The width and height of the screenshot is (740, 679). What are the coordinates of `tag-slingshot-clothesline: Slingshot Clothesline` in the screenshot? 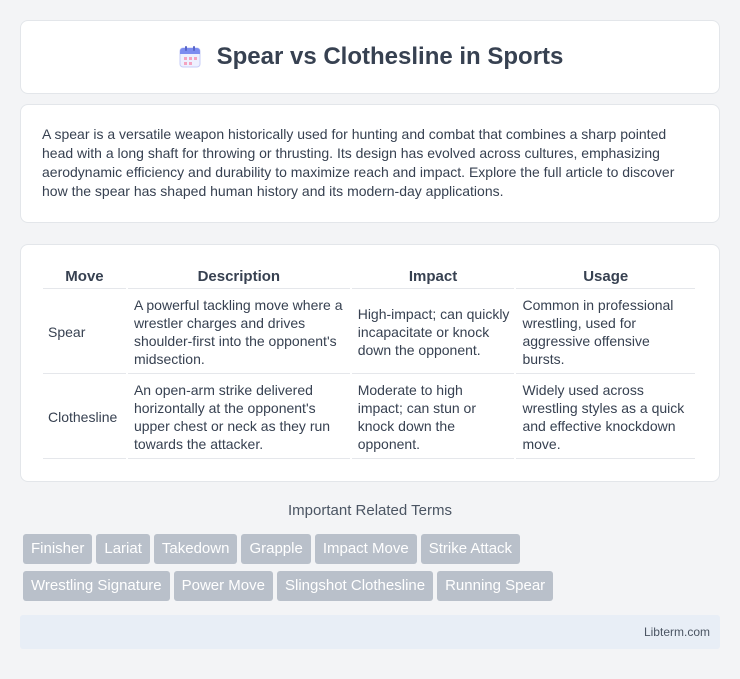 It's located at (355, 586).